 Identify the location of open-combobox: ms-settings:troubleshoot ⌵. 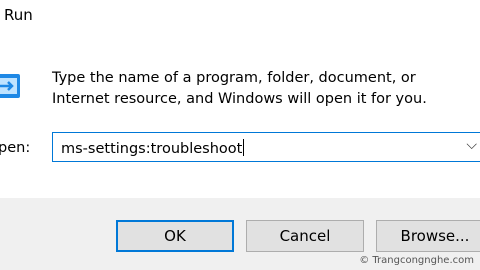
(266, 147).